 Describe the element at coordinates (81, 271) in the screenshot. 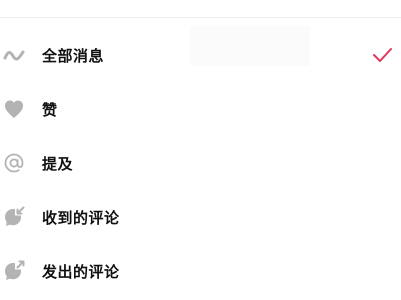

I see `menu-item-label: 发出的评论` at that location.